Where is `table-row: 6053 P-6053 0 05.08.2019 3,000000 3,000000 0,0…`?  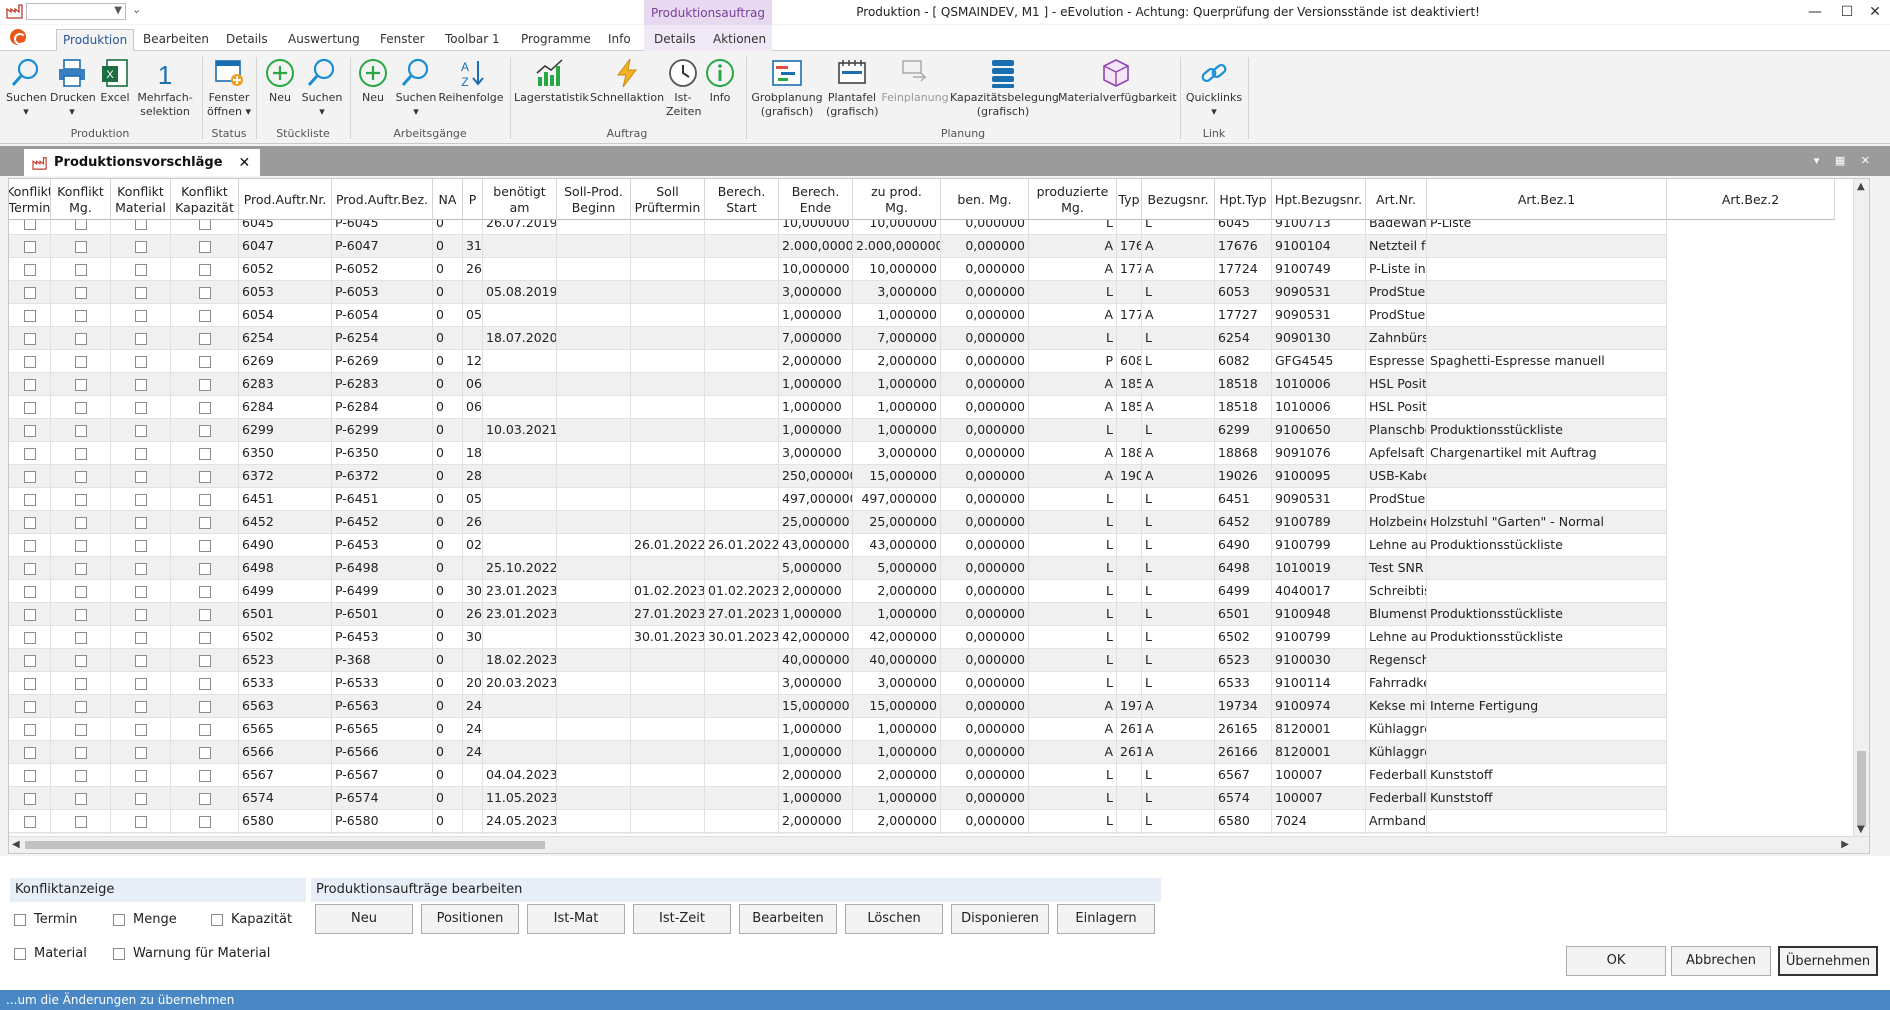 table-row: 6053 P-6053 0 05.08.2019 3,000000 3,000000 0,0… is located at coordinates (838, 292).